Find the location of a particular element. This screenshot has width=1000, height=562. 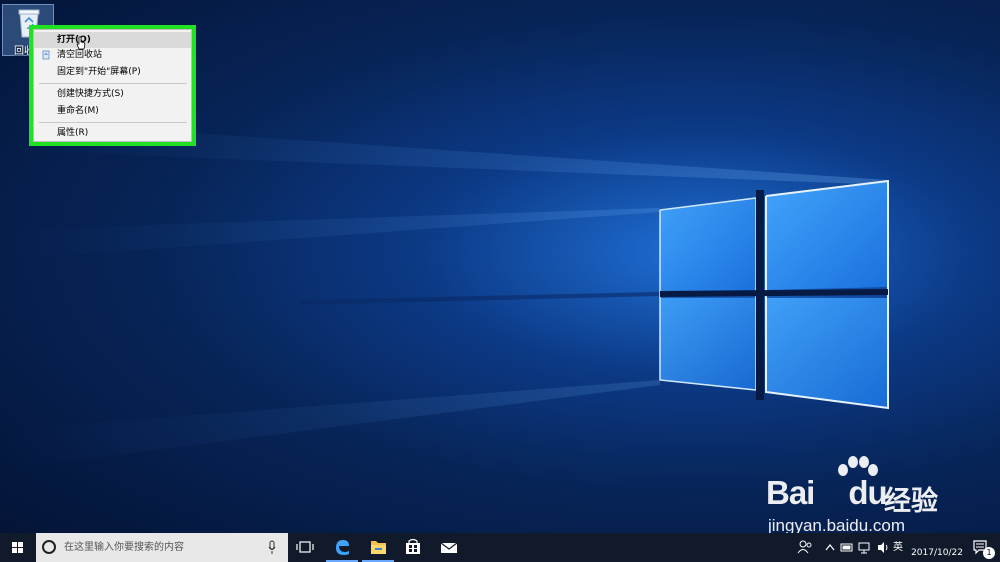

windows-logo-icon is located at coordinates (17, 547).